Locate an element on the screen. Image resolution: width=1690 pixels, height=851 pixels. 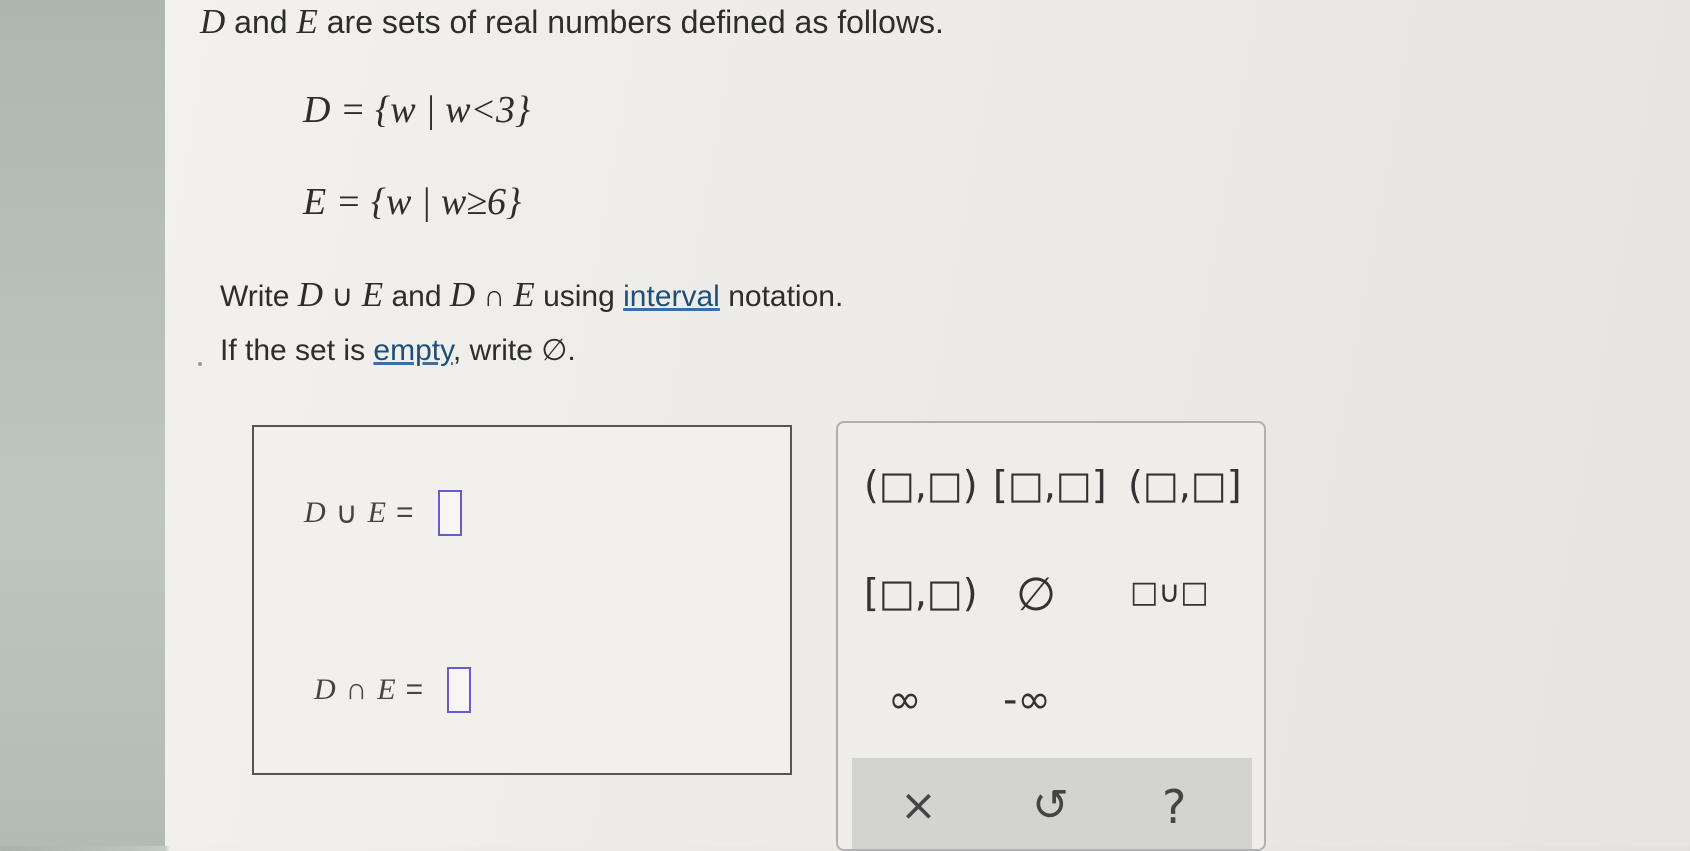
intro-var-d: D is located at coordinates (213, 21).